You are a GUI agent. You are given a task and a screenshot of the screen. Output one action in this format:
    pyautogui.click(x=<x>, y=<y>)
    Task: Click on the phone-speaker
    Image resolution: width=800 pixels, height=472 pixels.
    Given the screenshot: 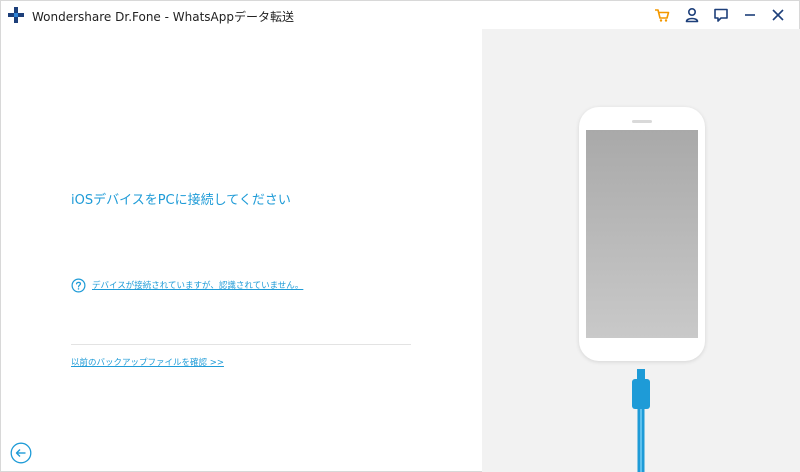 What is the action you would take?
    pyautogui.click(x=642, y=121)
    